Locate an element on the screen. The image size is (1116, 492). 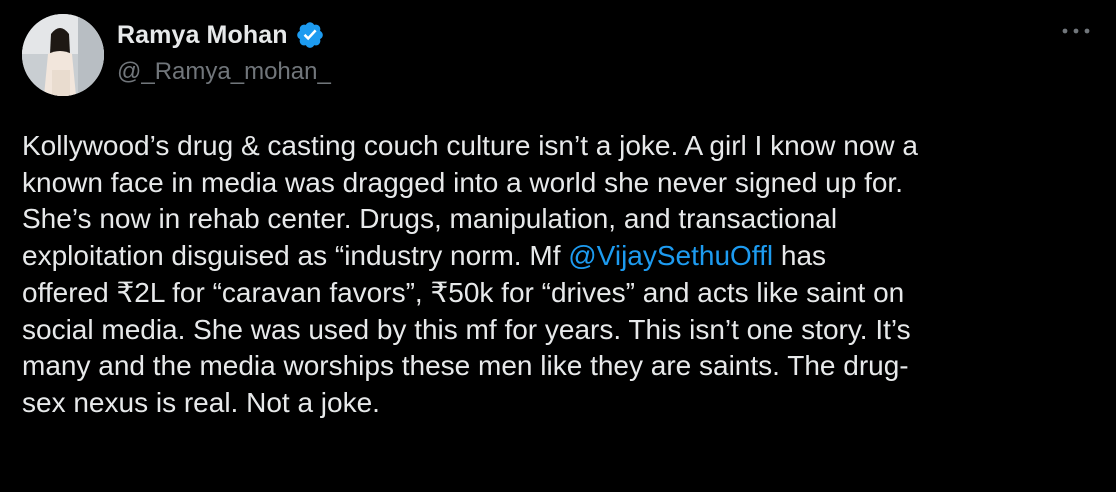
avatar-image is located at coordinates (63, 55).